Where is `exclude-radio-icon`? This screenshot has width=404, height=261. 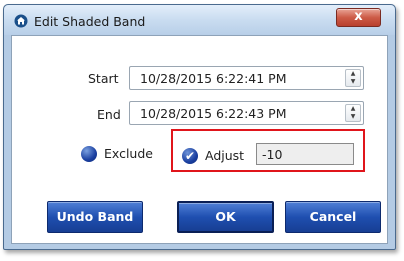
exclude-radio-icon is located at coordinates (89, 154).